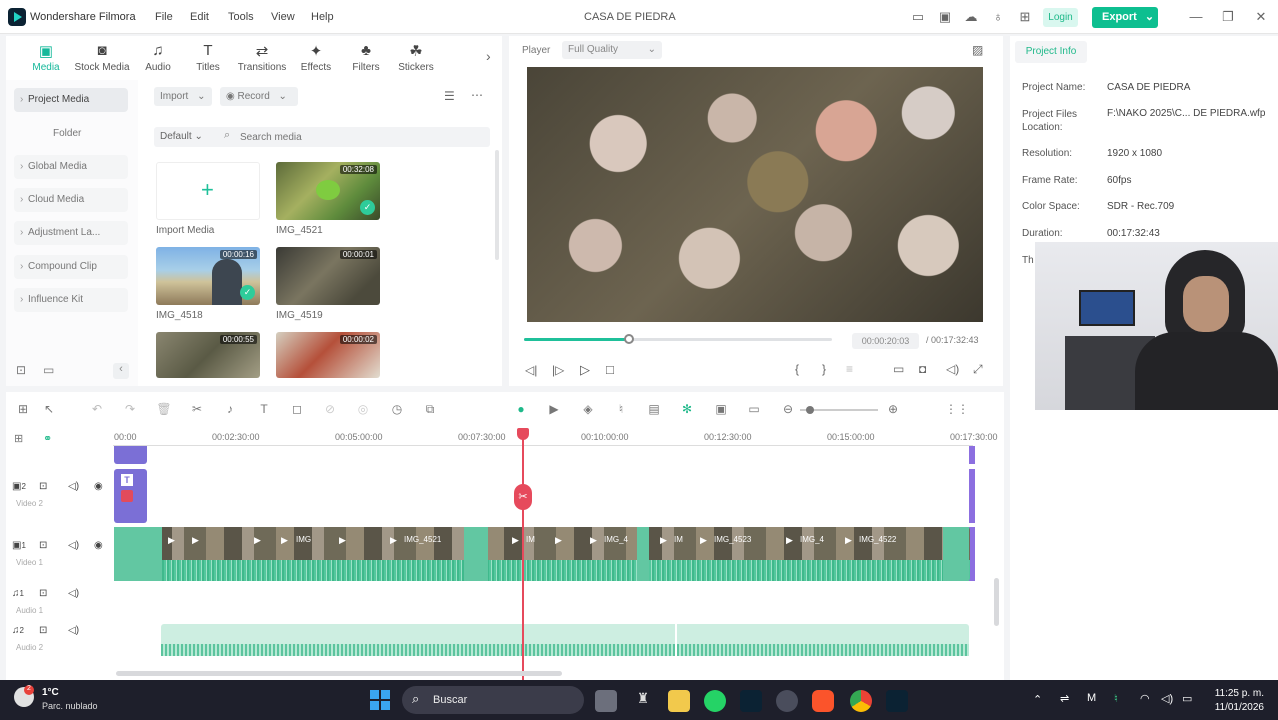 This screenshot has width=1278, height=720. Describe the element at coordinates (164, 17) in the screenshot. I see `menu-file: File` at that location.